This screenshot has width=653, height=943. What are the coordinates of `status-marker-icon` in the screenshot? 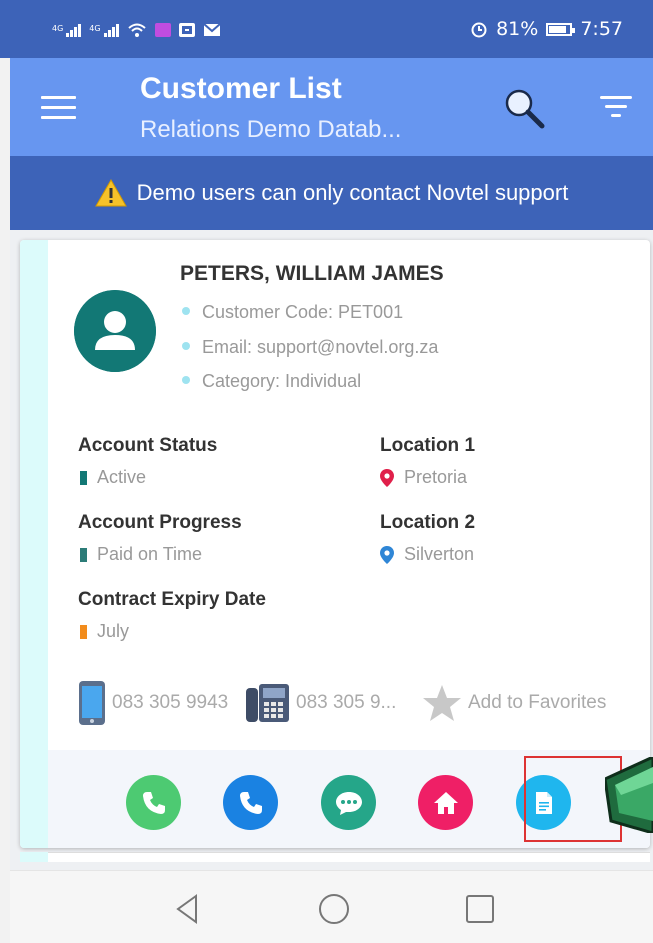 It's located at (83, 477).